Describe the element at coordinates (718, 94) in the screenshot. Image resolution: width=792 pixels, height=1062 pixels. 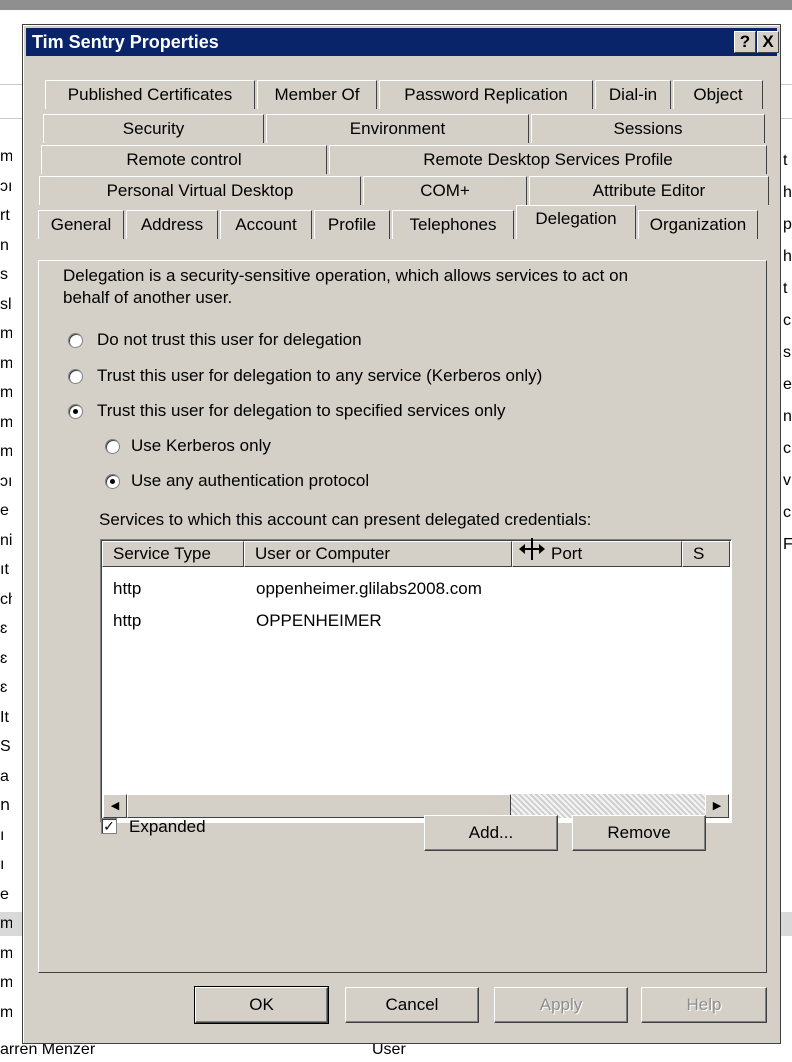
I see `tab-object: Object` at that location.